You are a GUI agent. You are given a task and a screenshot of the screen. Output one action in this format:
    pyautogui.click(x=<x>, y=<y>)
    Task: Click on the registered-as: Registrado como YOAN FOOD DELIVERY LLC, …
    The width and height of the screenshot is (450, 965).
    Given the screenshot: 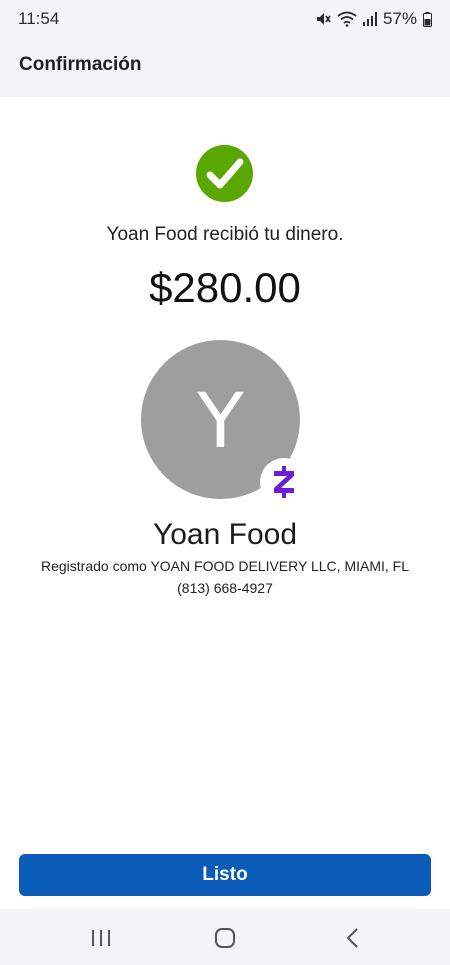 What is the action you would take?
    pyautogui.click(x=224, y=566)
    